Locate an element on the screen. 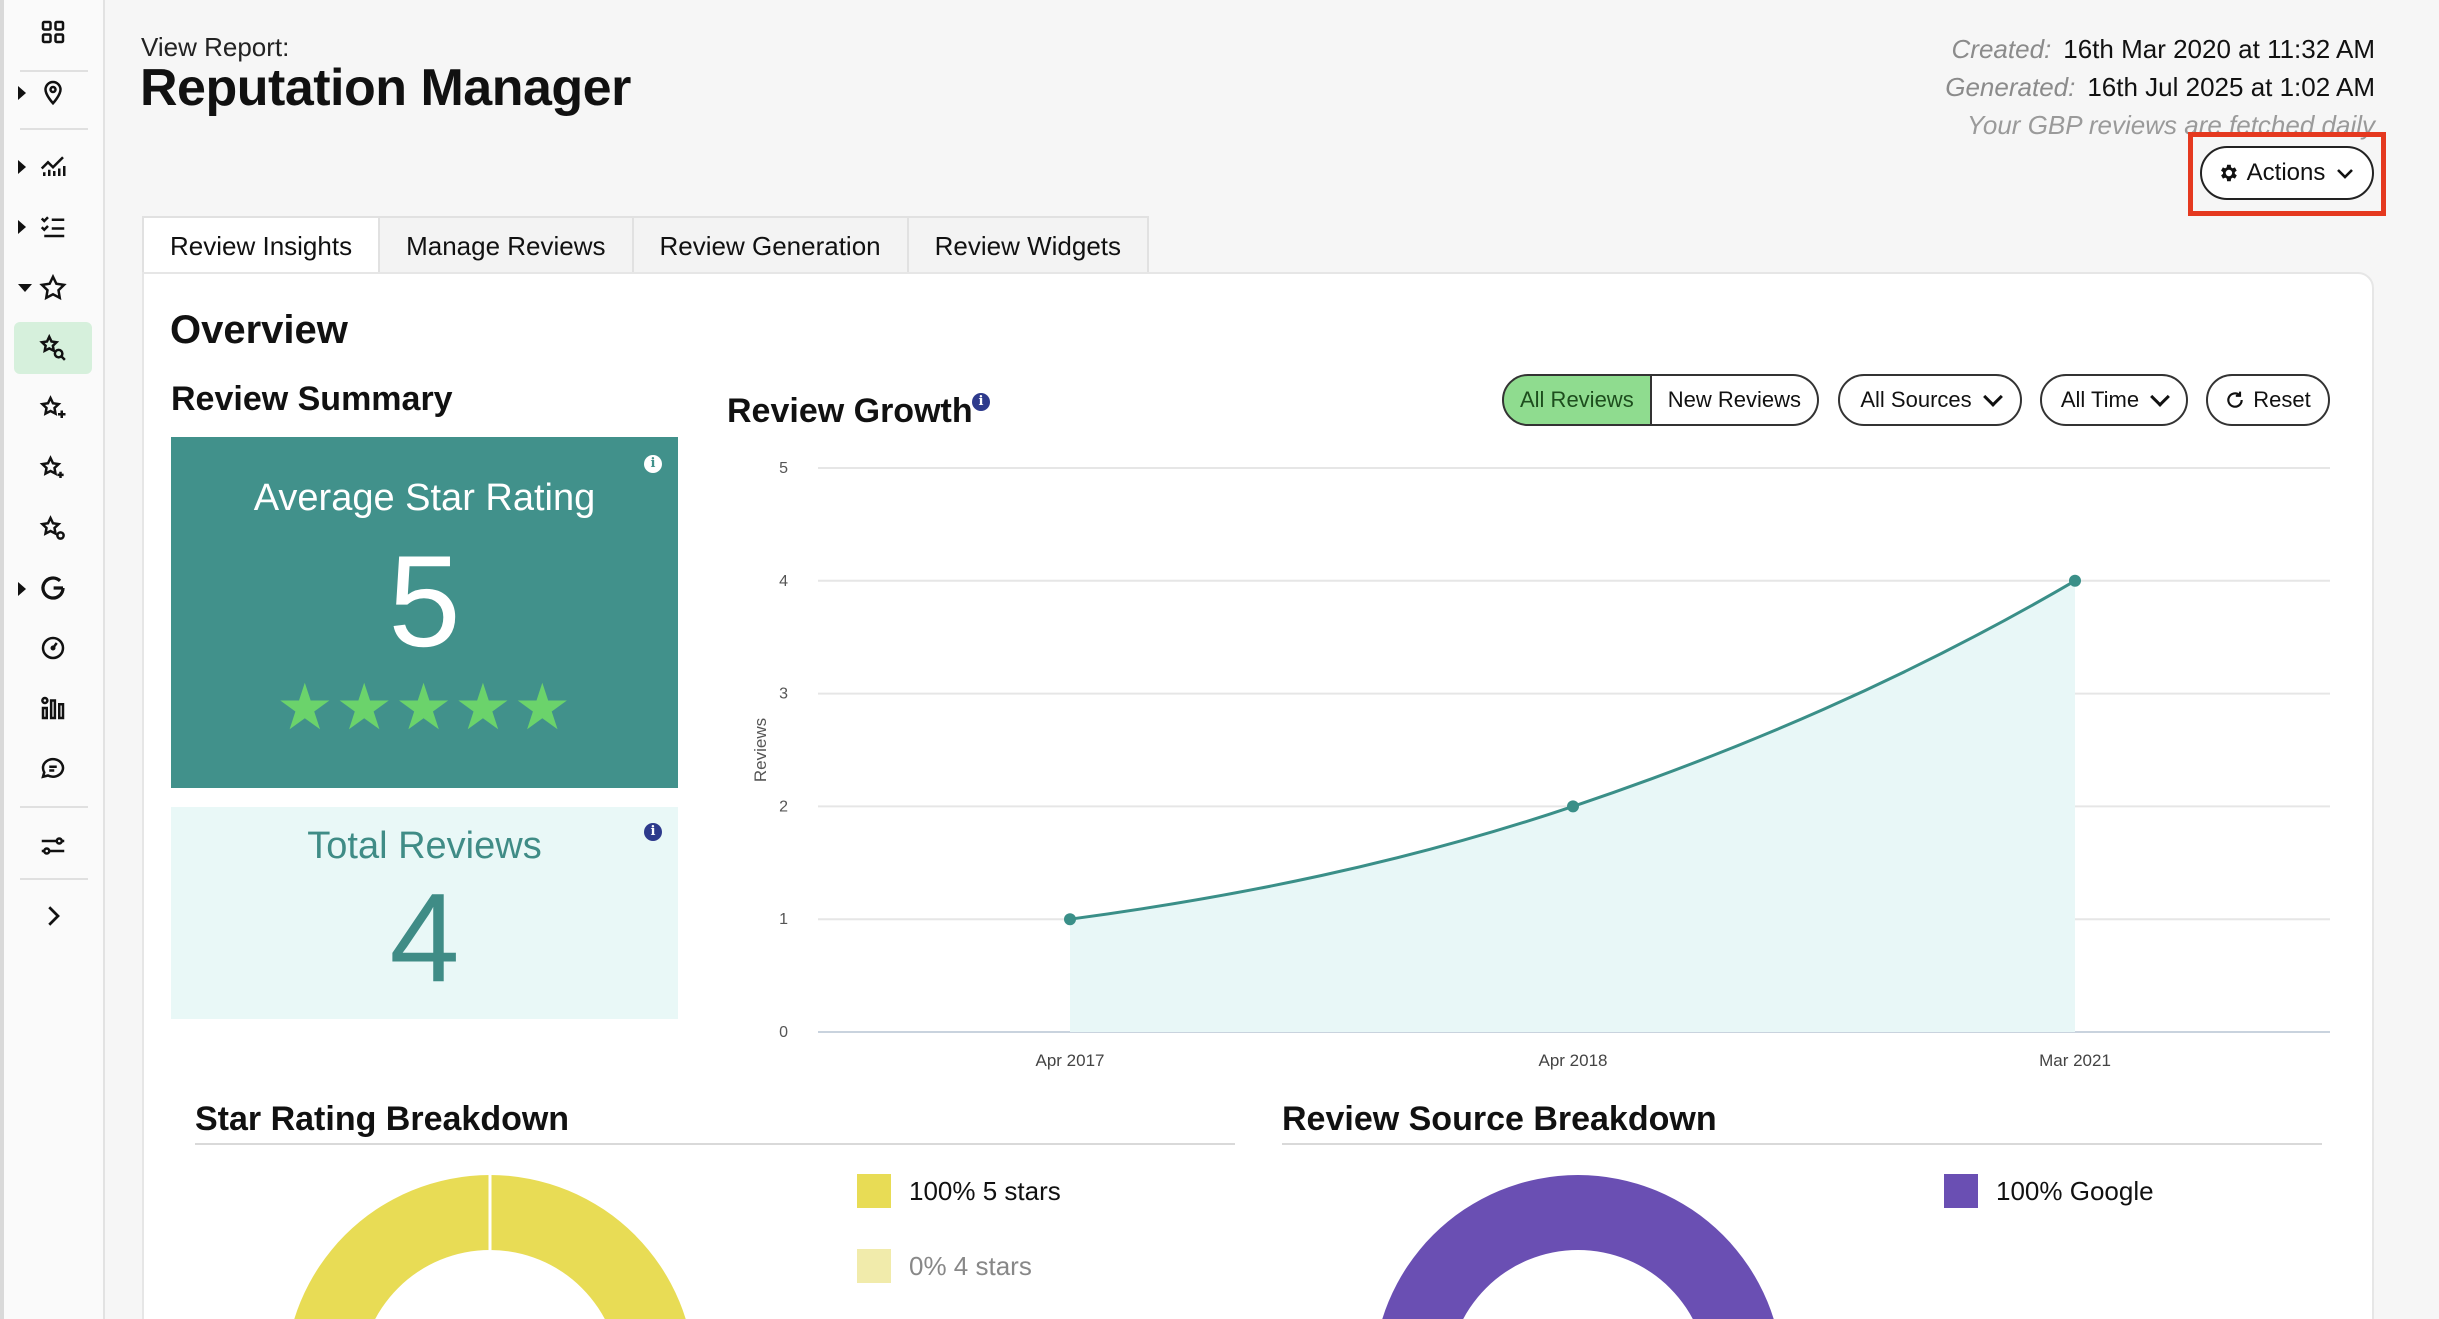 This screenshot has width=2439, height=1319. overview-title: Overview is located at coordinates (259, 330).